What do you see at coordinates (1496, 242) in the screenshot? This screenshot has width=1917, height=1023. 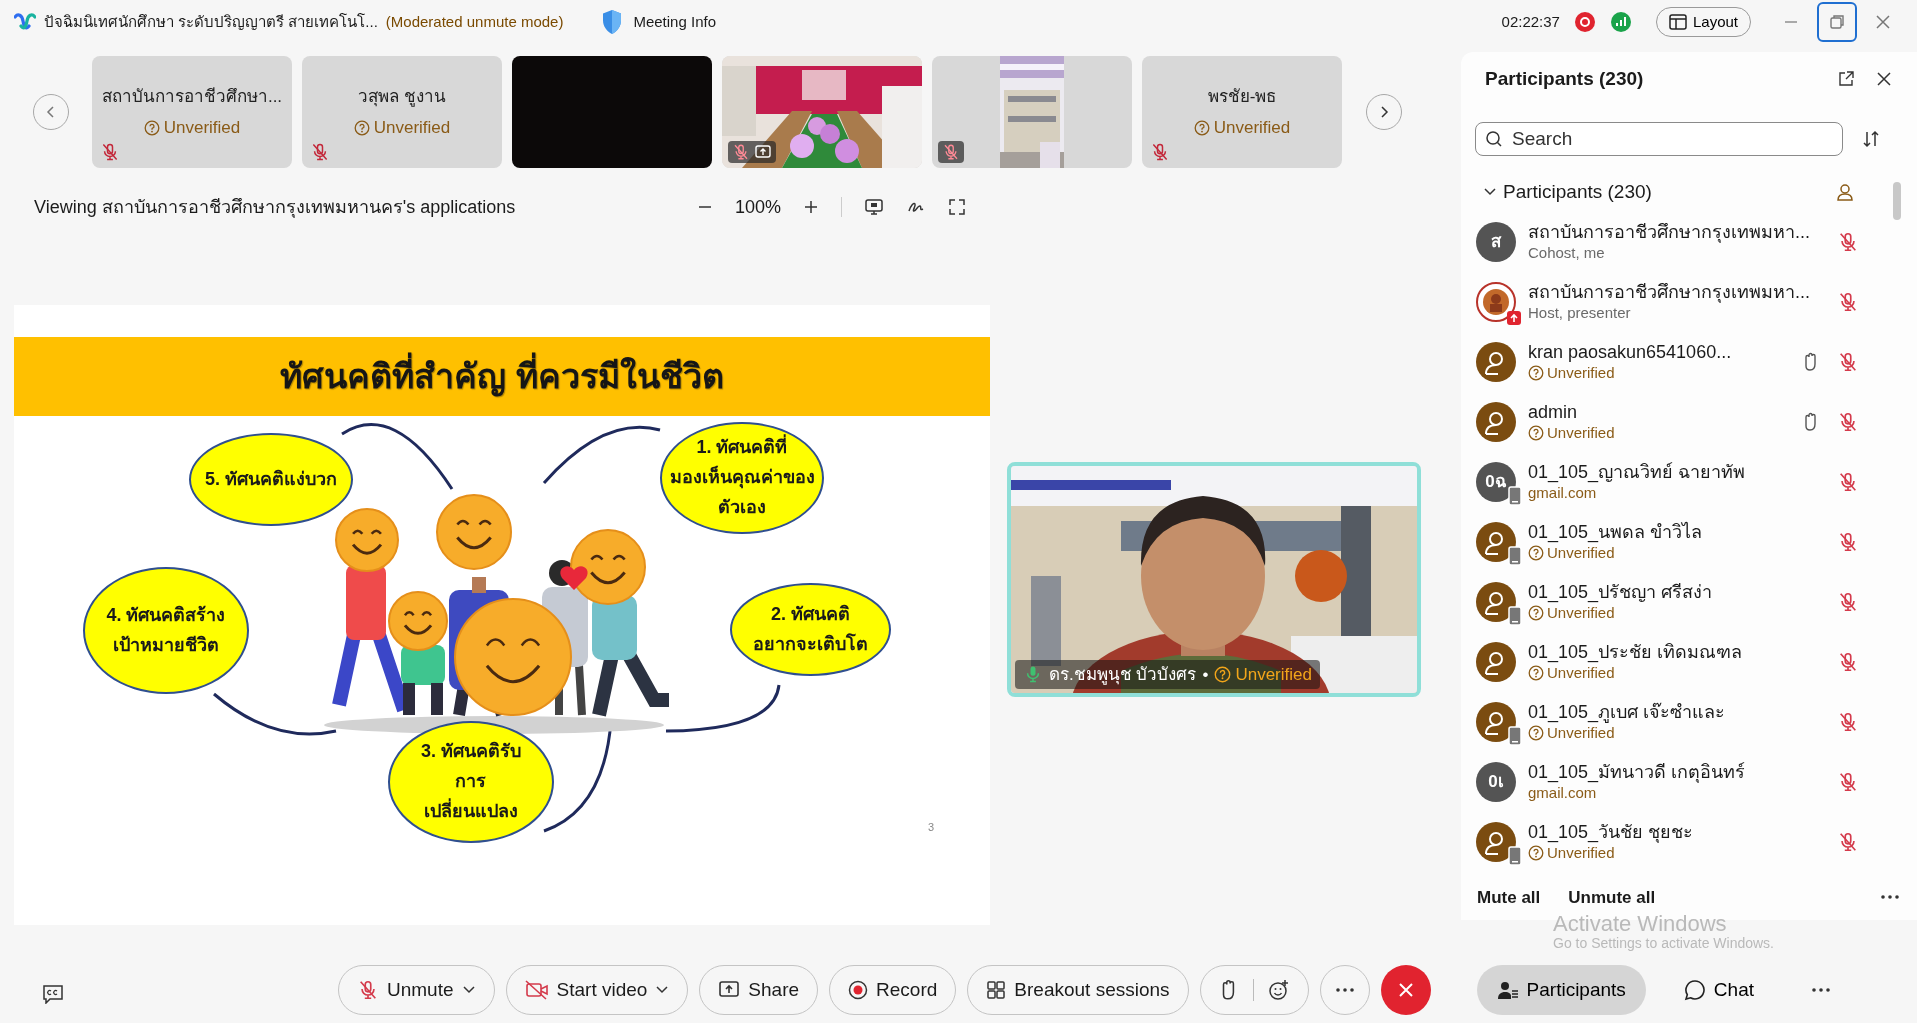 I see `avatar: ส` at bounding box center [1496, 242].